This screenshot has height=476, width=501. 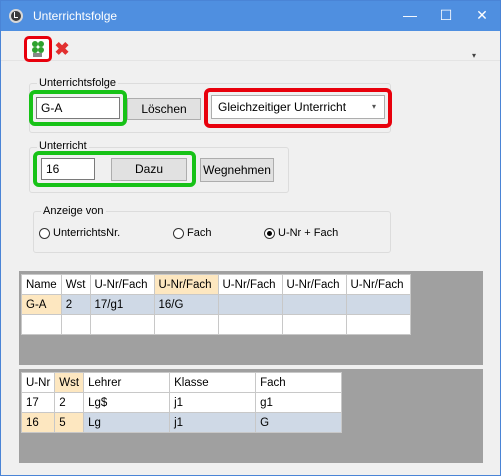 What do you see at coordinates (250, 46) in the screenshot?
I see `toolbar` at bounding box center [250, 46].